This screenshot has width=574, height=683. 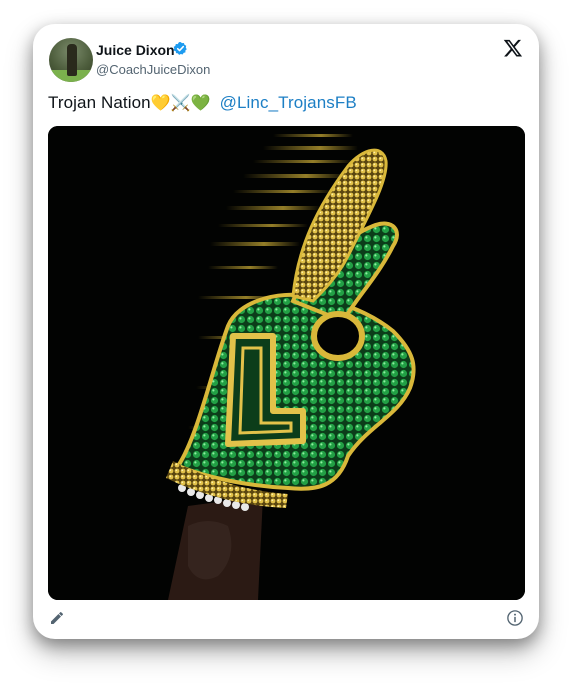 What do you see at coordinates (57, 618) in the screenshot?
I see `pencil-icon` at bounding box center [57, 618].